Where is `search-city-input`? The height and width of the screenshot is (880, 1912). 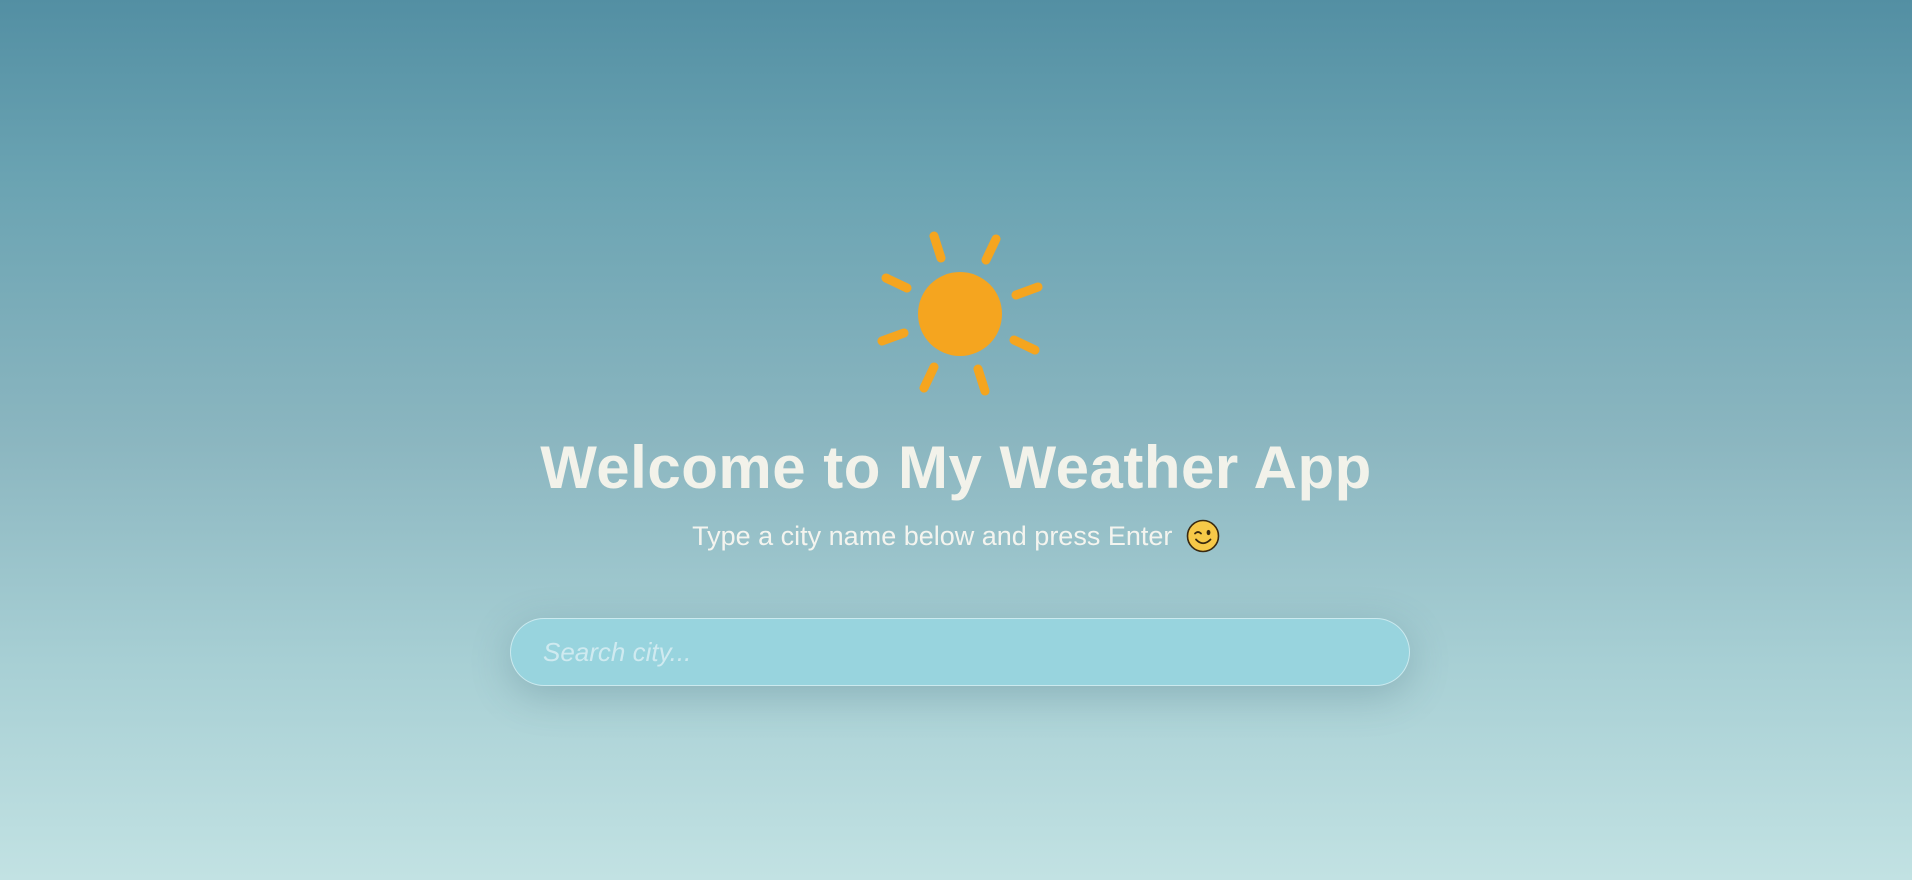 search-city-input is located at coordinates (960, 652).